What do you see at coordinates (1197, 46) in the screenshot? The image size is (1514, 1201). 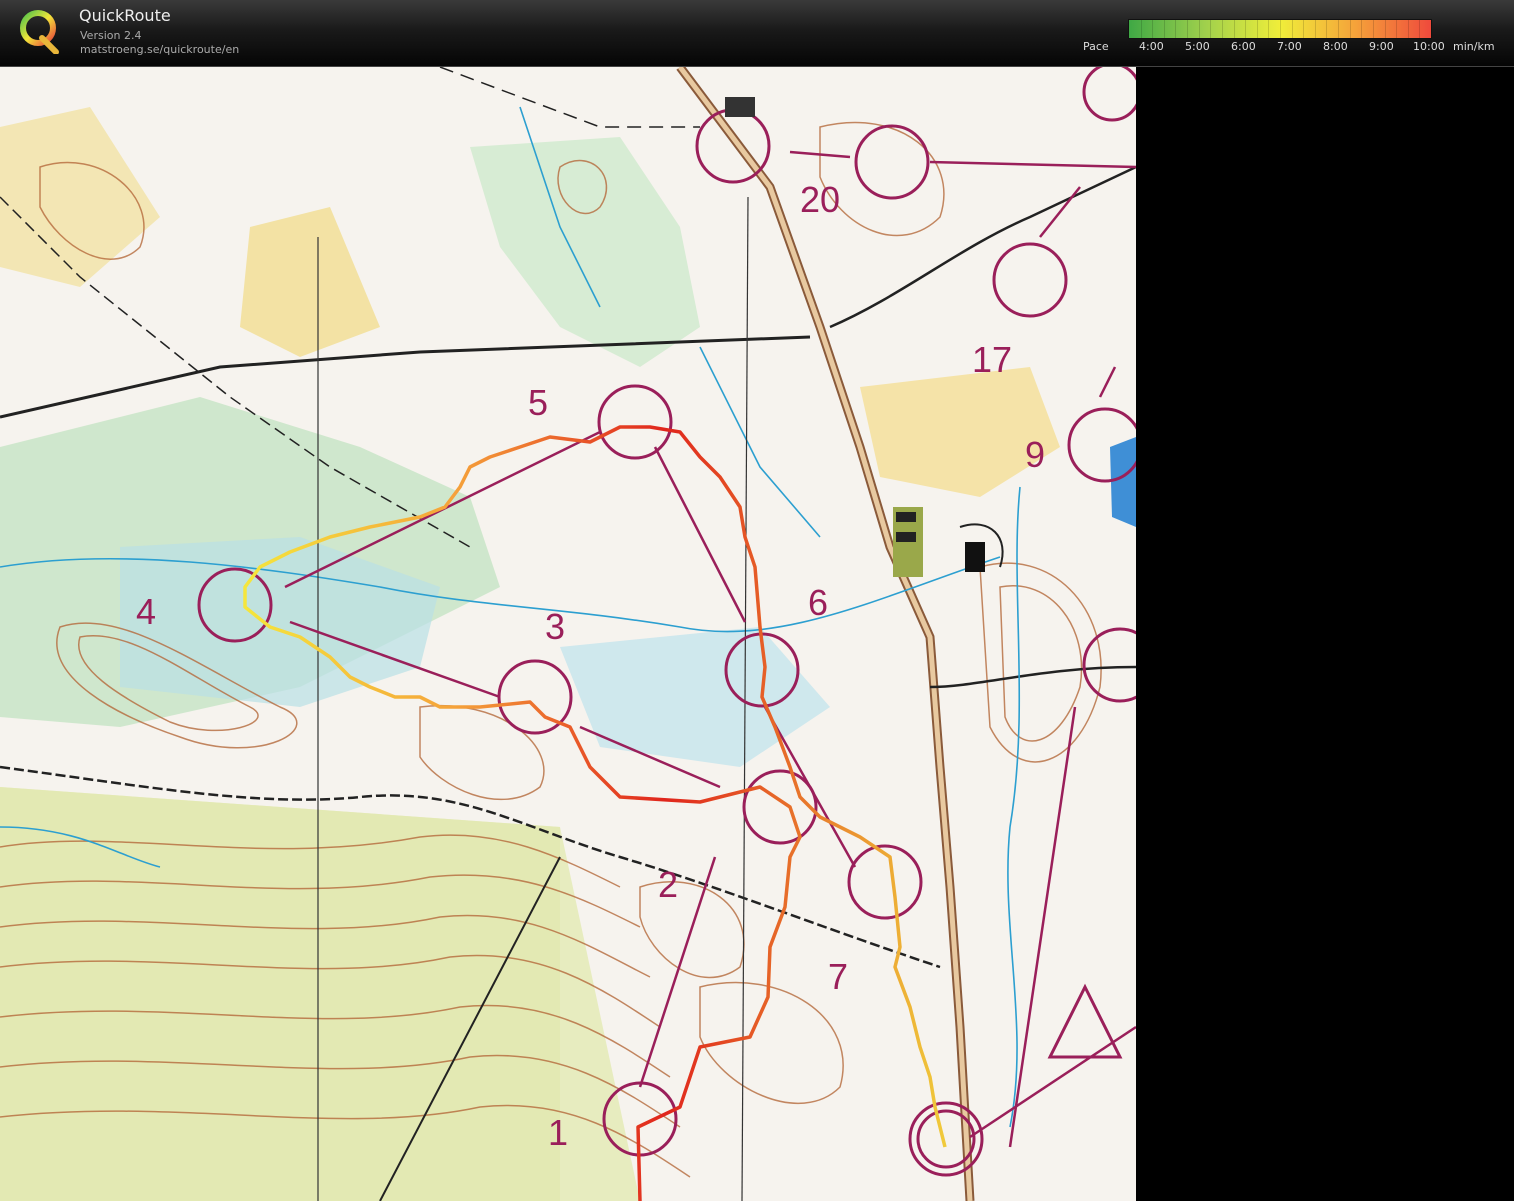 I see `pace-tick: 5:00` at bounding box center [1197, 46].